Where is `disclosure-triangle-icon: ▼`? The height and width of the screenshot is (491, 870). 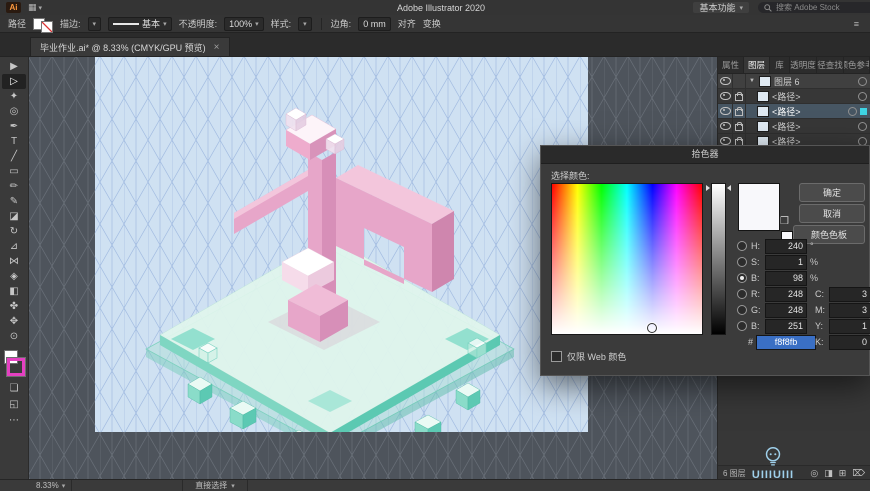
disclosure-triangle-icon: ▼ is located at coordinates (752, 81).